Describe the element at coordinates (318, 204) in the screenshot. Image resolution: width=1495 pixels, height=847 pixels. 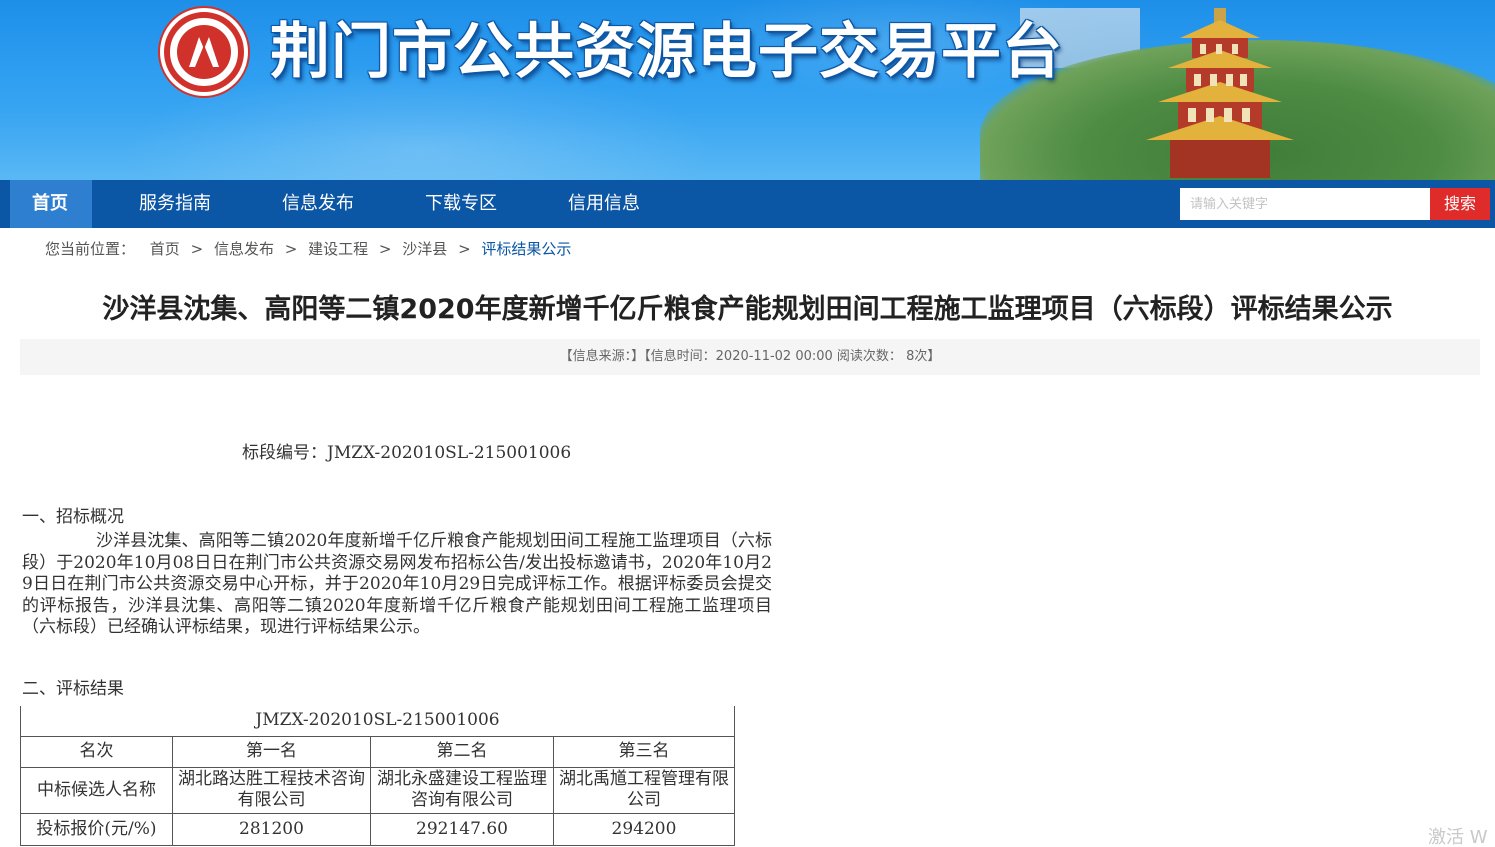
I see `nav-item-info-release: 信息发布` at that location.